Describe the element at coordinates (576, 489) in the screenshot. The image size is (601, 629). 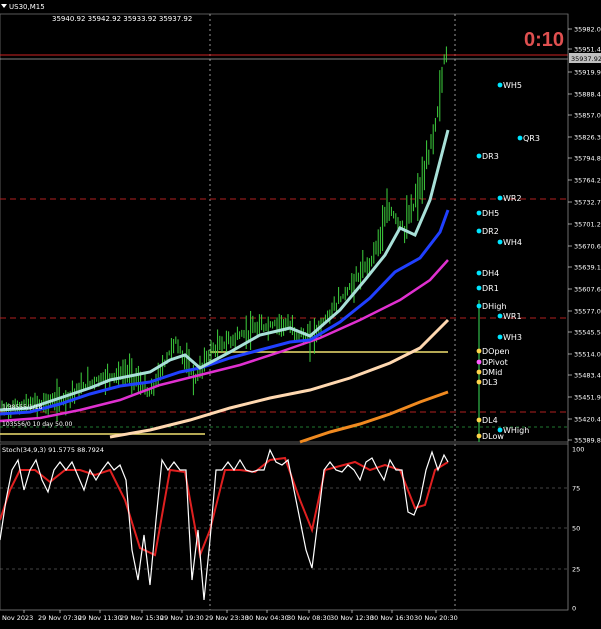
I see `stoch-tick-label: 75` at that location.